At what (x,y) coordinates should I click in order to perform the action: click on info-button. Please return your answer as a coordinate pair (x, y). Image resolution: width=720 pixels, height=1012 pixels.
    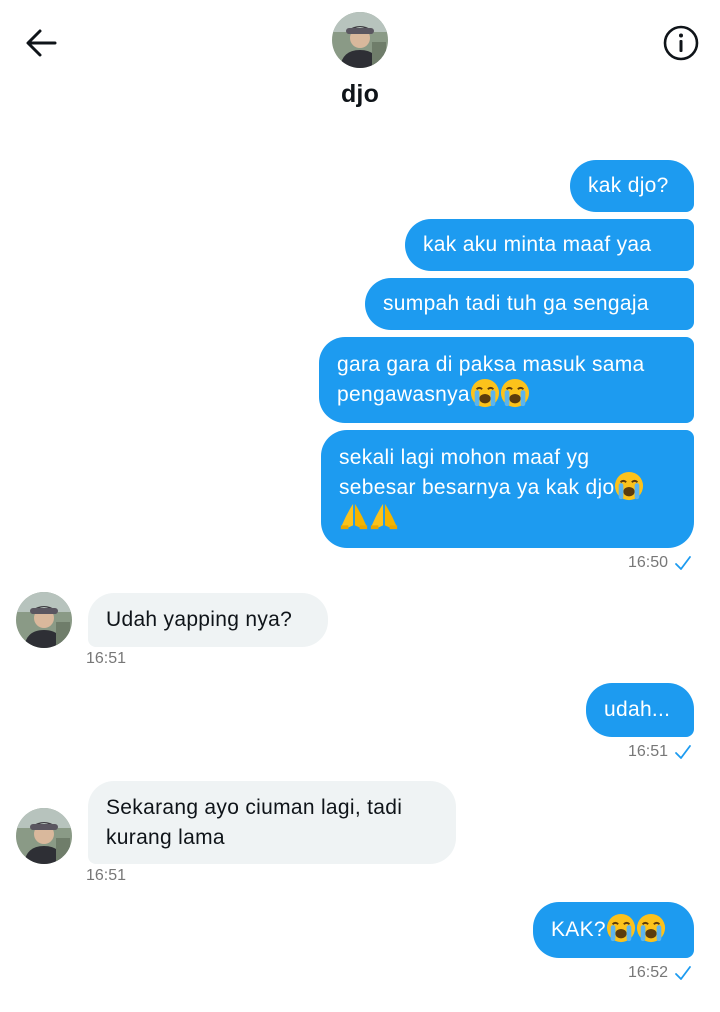
    Looking at the image, I should click on (681, 43).